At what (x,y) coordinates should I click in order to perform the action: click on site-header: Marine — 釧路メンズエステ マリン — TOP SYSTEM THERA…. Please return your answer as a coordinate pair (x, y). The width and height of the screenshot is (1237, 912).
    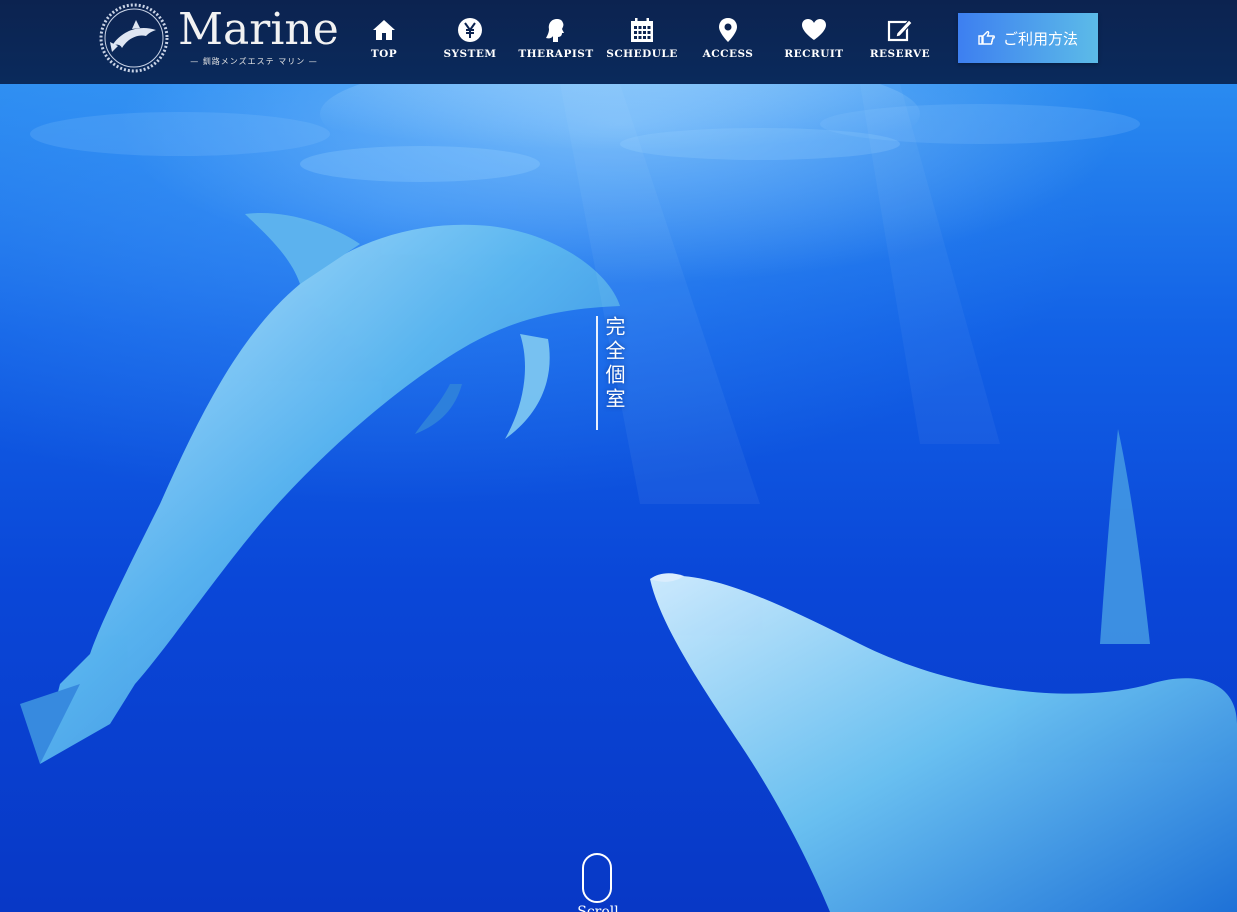
    Looking at the image, I should click on (618, 42).